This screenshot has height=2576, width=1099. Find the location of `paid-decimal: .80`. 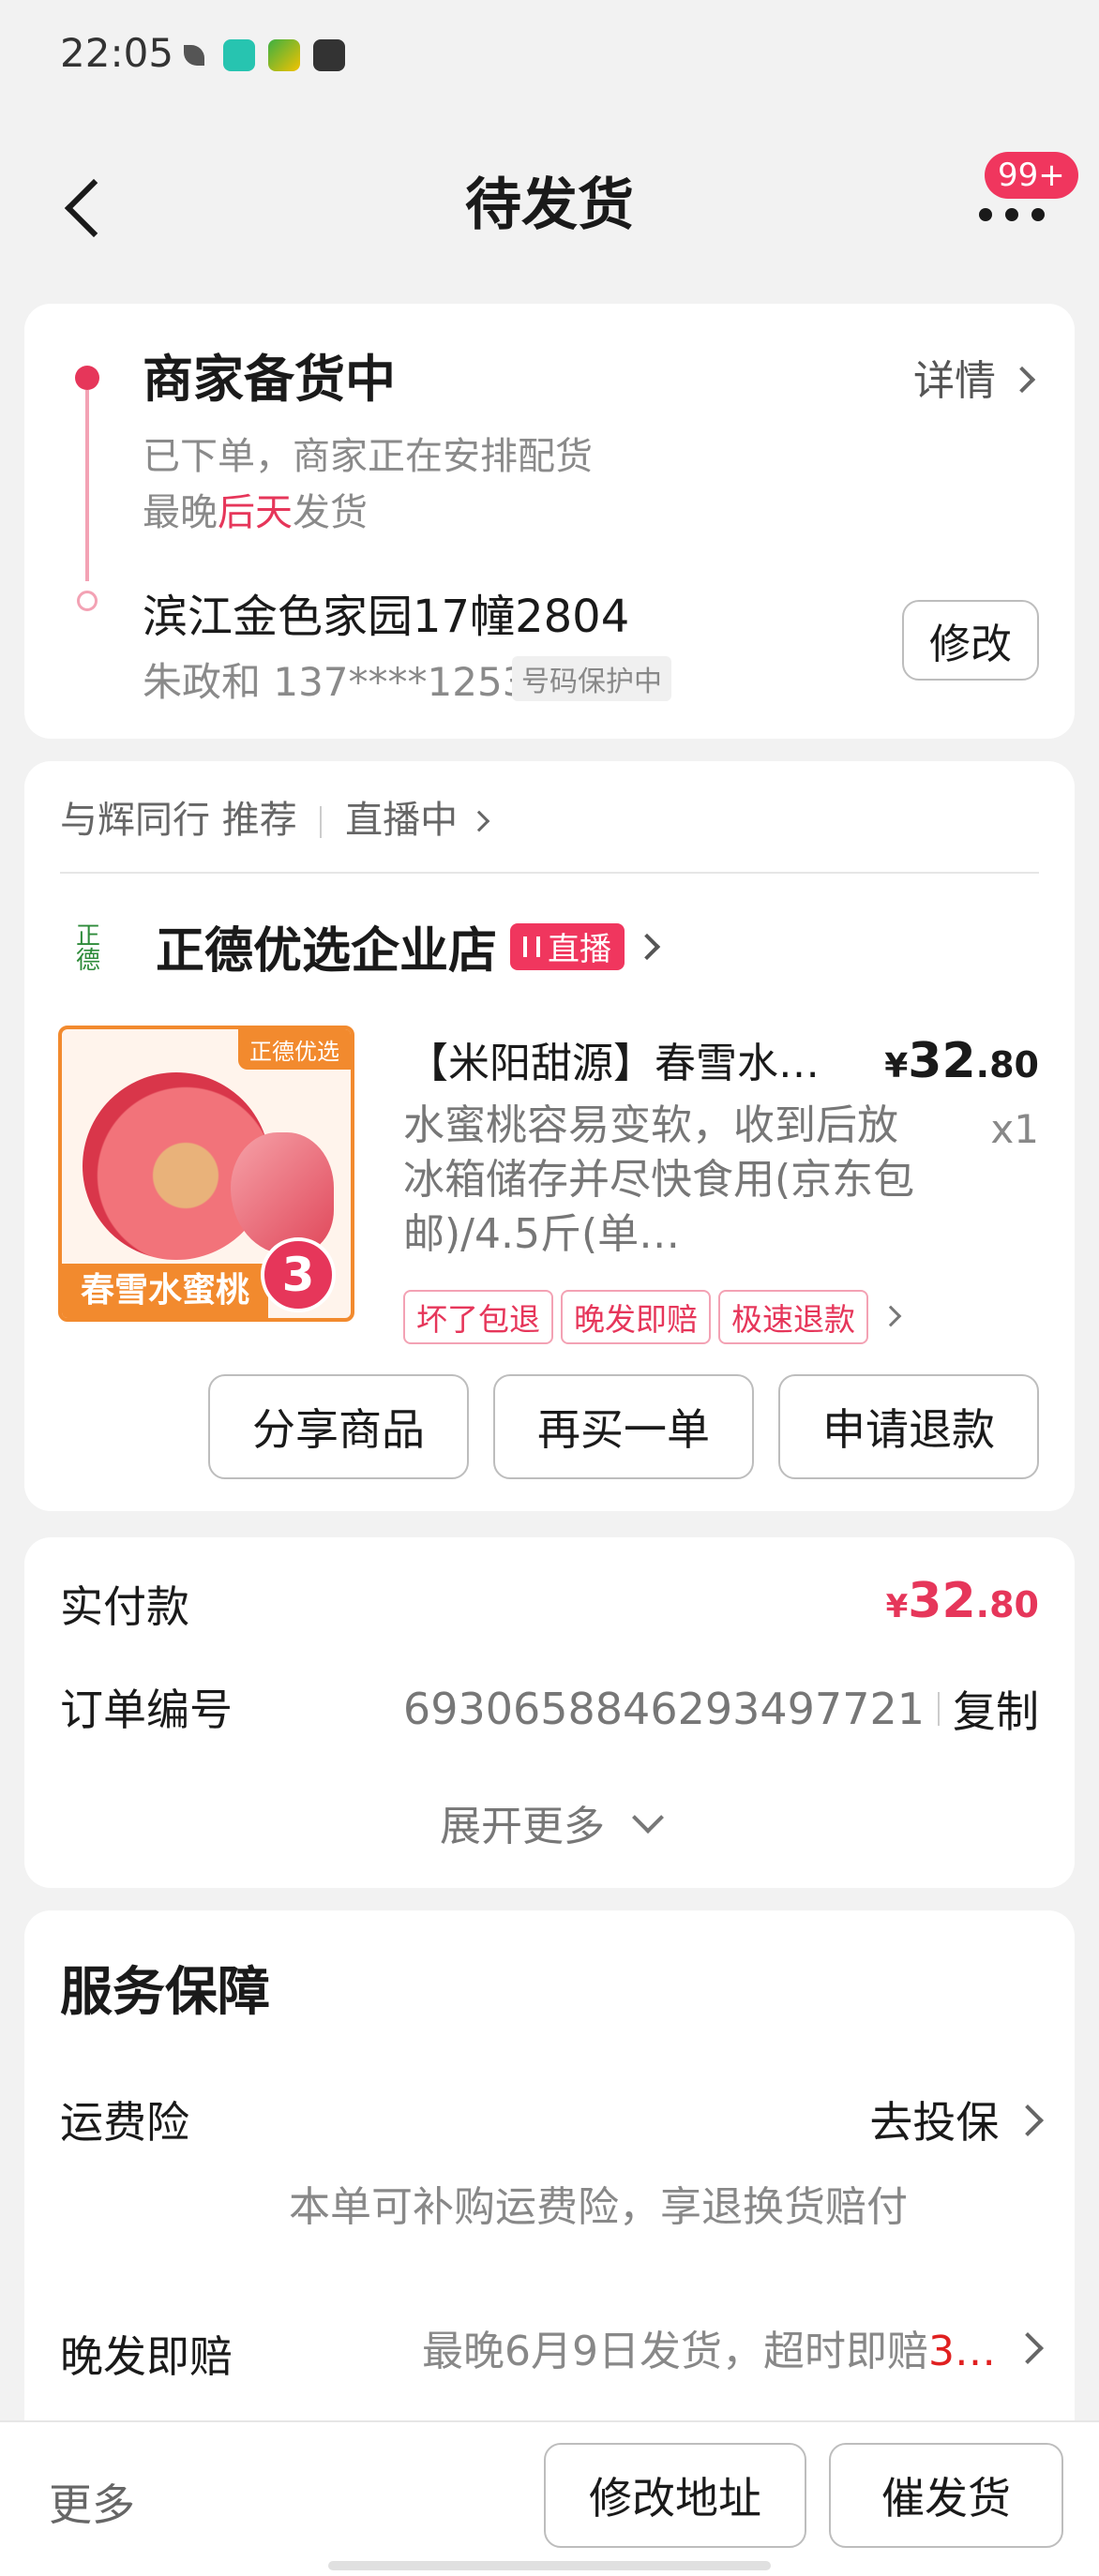

paid-decimal: .80 is located at coordinates (1007, 1604).